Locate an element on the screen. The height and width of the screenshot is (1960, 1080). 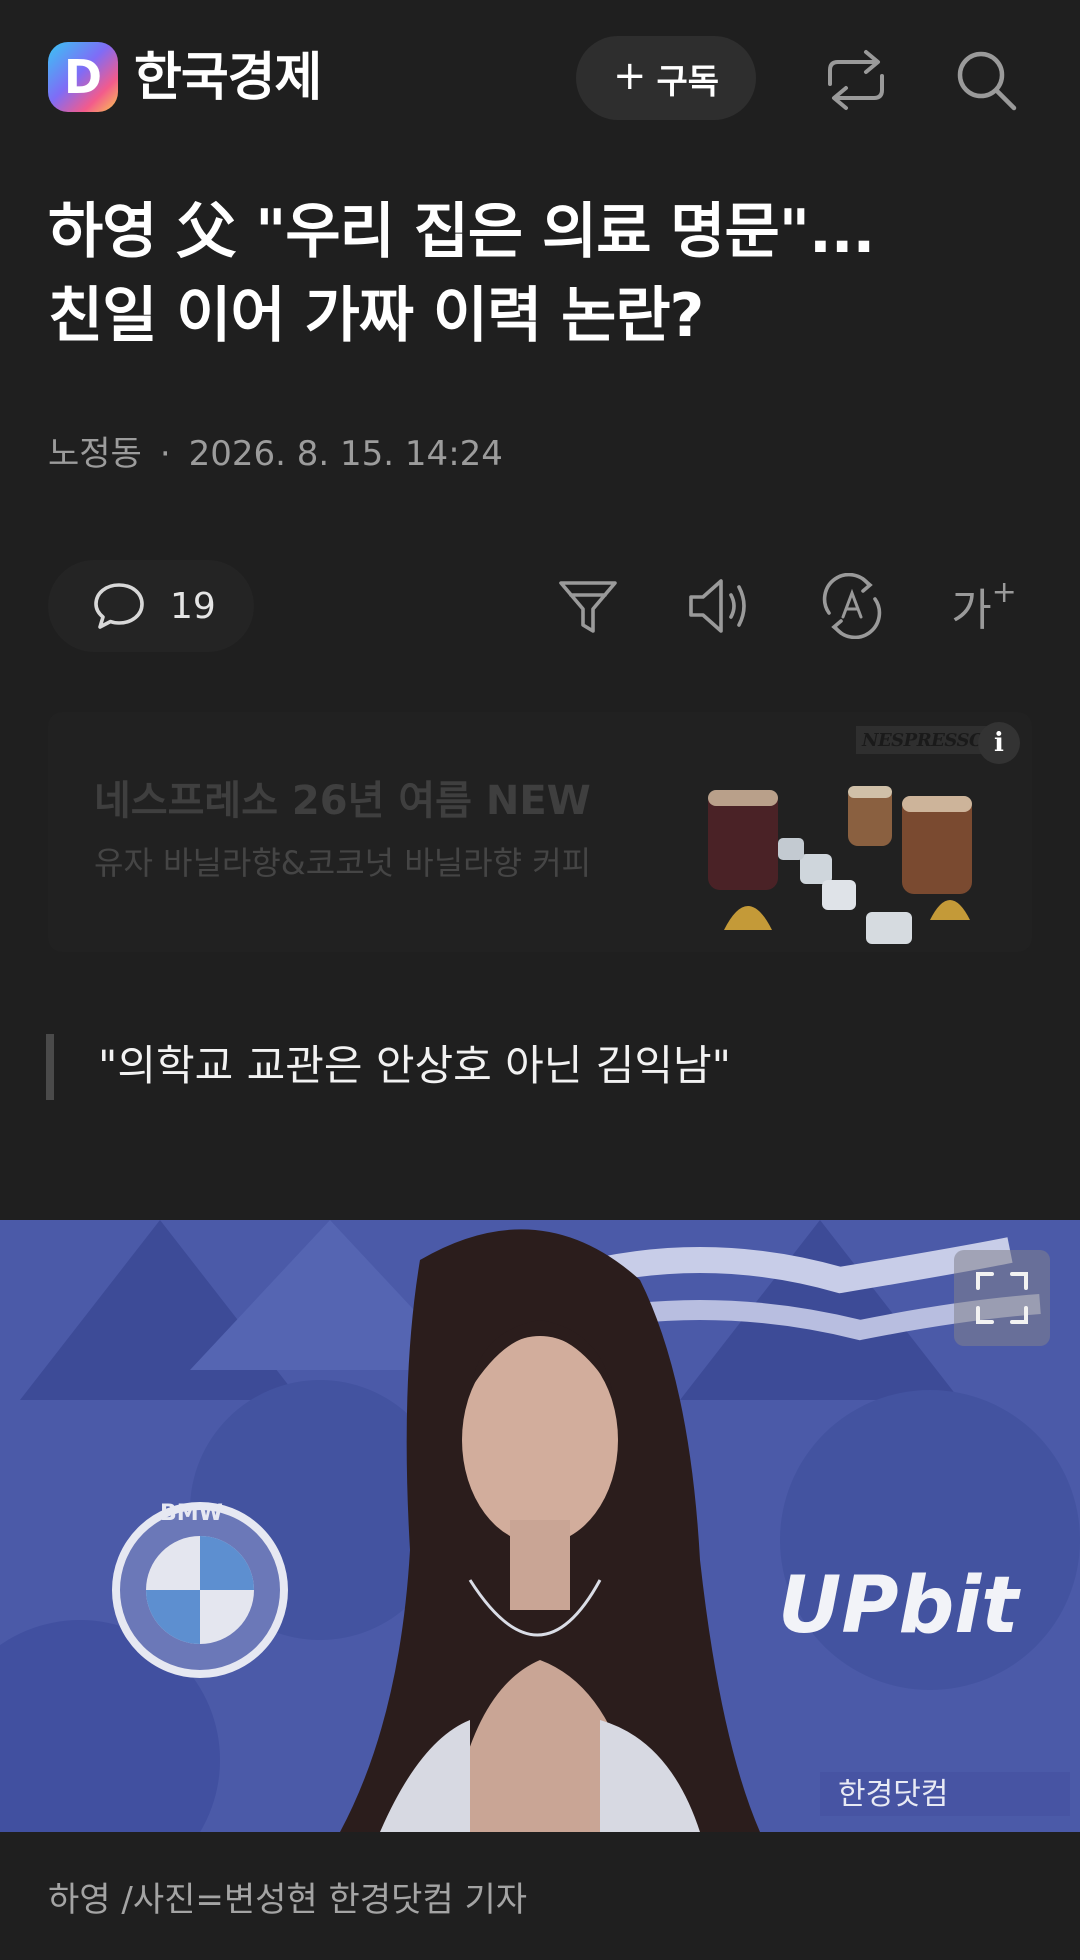
quote-bar is located at coordinates (50, 1067).